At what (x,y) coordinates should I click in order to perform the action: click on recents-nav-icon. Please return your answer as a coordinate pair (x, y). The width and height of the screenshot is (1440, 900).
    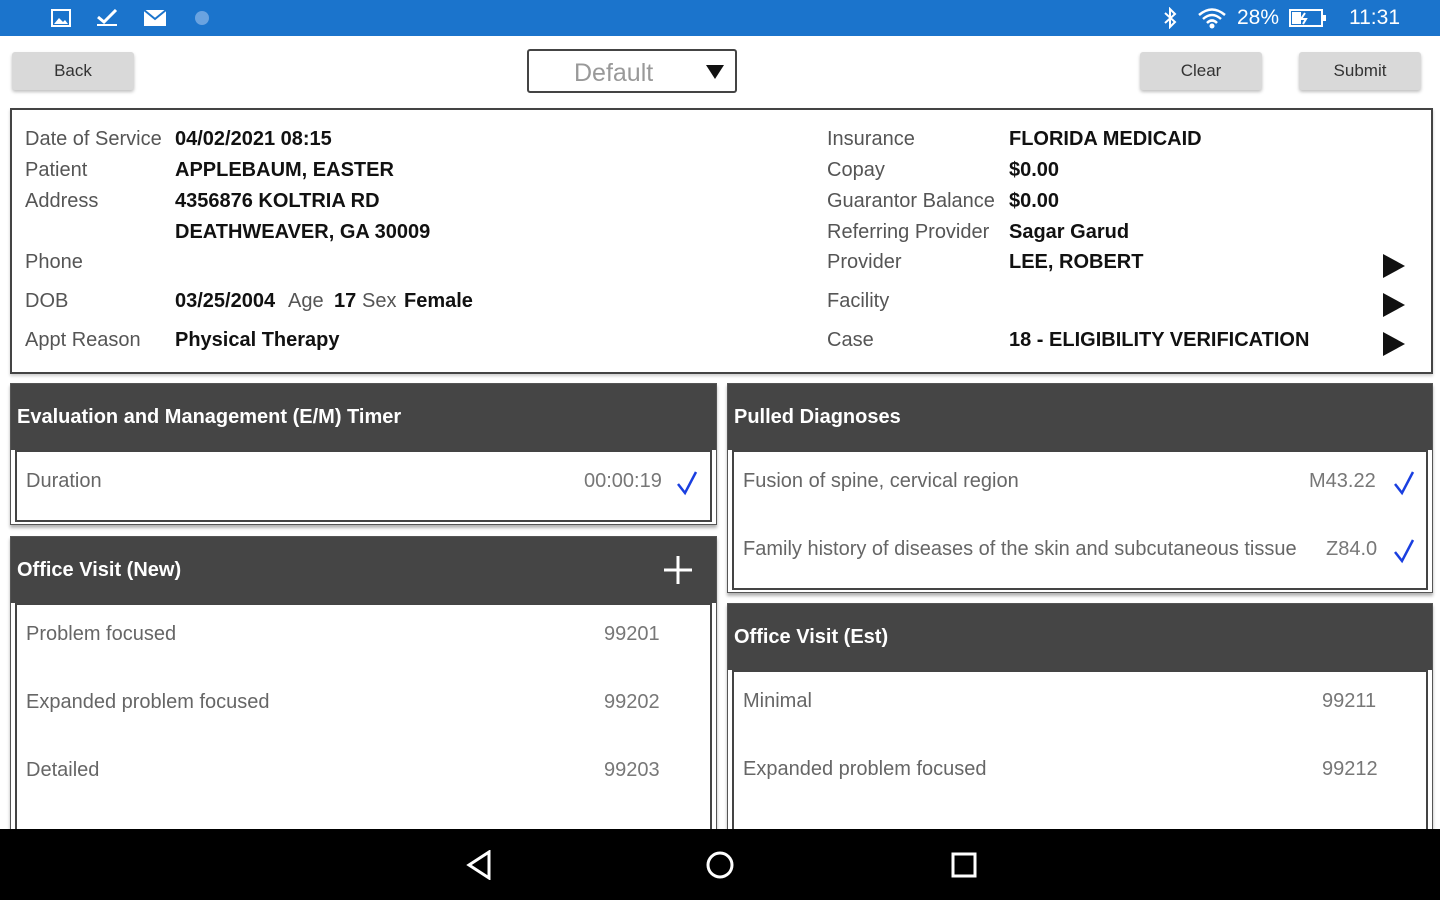
    Looking at the image, I should click on (964, 865).